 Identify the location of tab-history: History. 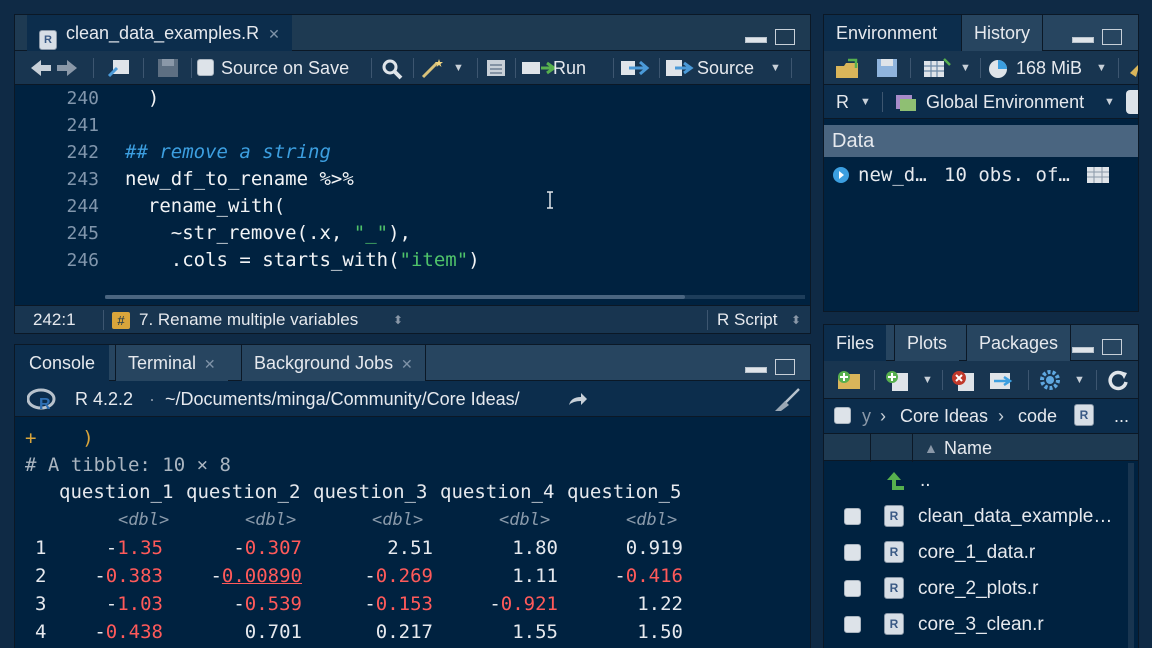
(1002, 33).